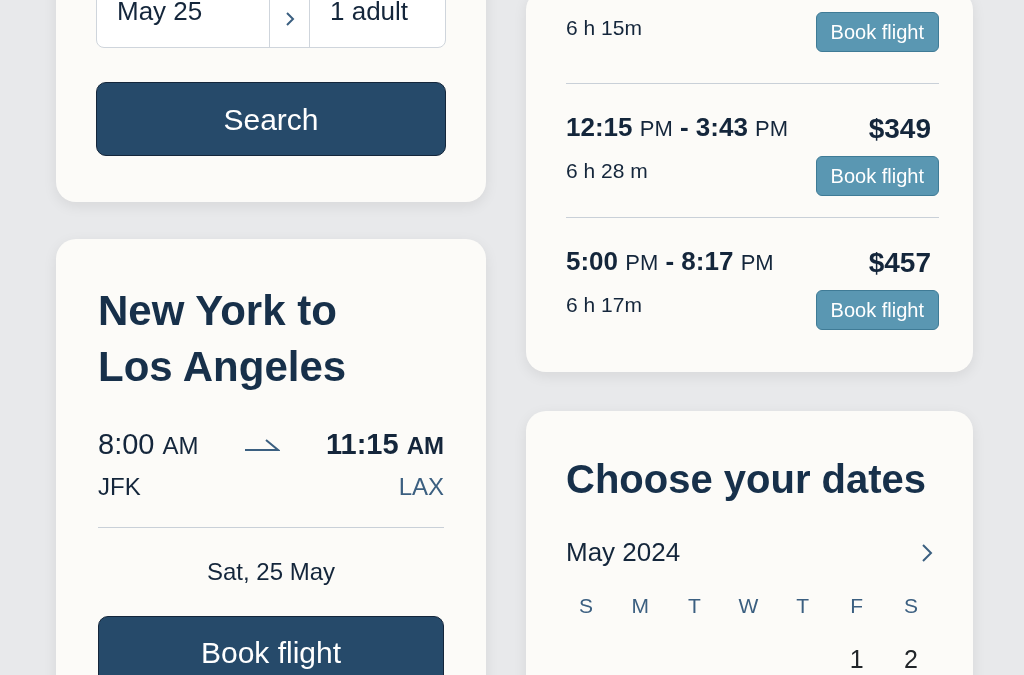  I want to click on flight-duration: 6 h 28 m, so click(607, 170).